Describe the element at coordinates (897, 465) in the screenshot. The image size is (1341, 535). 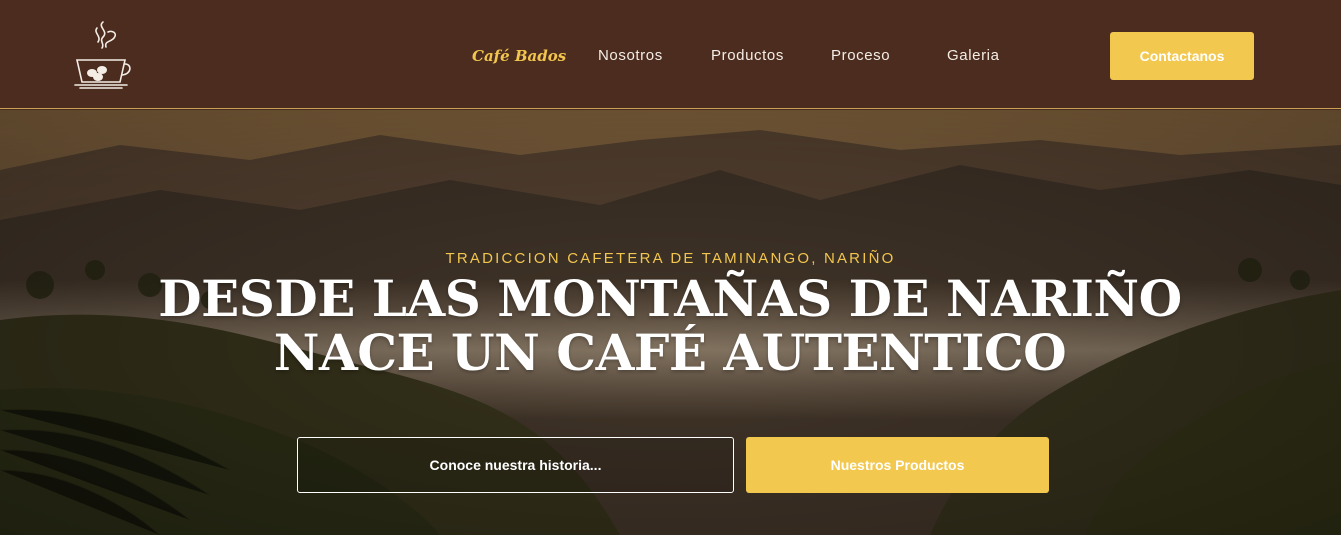
I see `our-products-button: Nuestros Productos` at that location.